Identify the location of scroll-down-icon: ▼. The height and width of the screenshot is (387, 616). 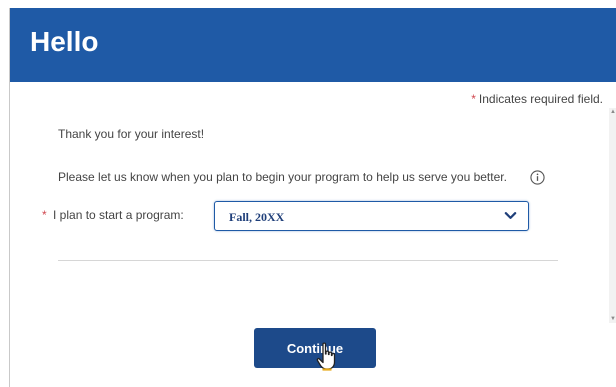
(612, 319).